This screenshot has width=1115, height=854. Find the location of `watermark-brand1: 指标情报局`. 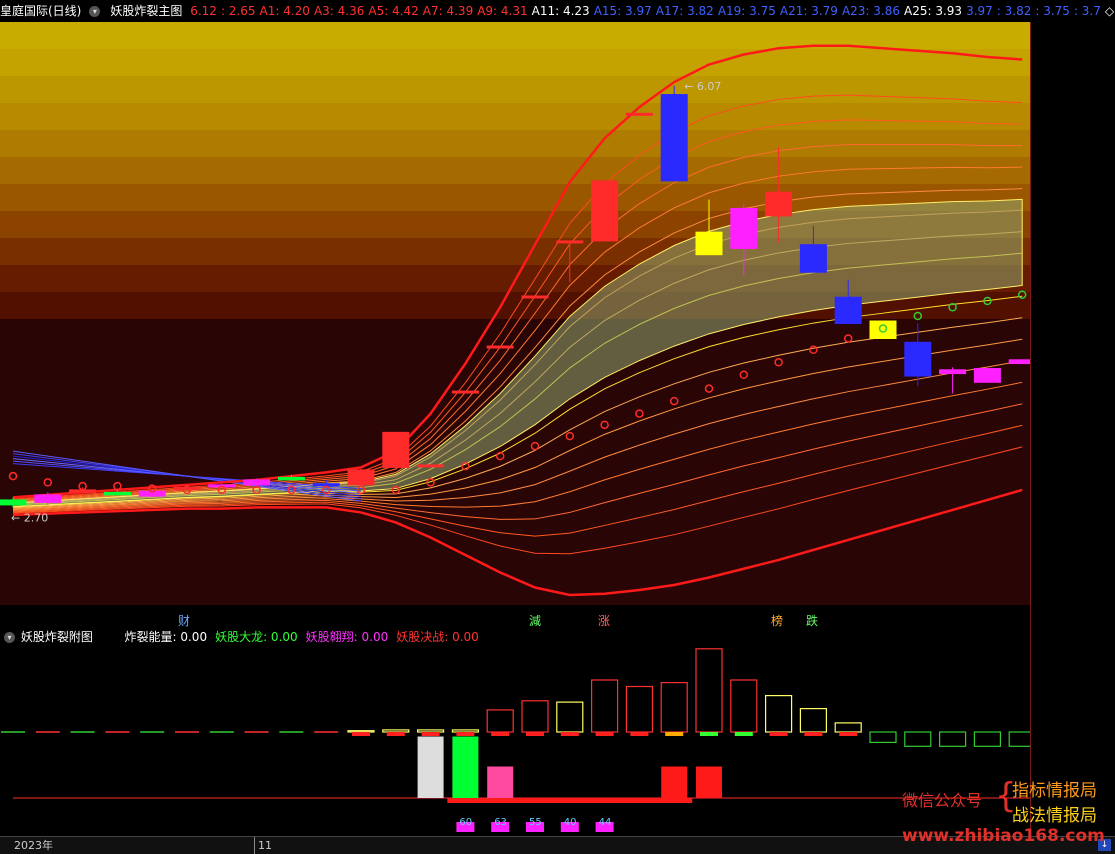

watermark-brand1: 指标情报局 is located at coordinates (1054, 791).